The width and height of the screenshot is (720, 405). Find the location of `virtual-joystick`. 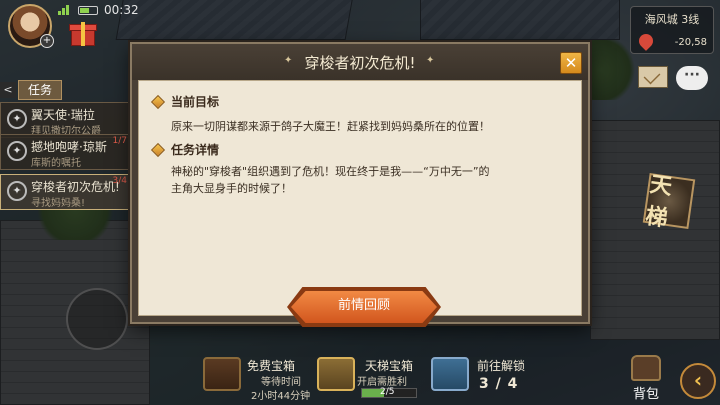

virtual-joystick is located at coordinates (97, 319).